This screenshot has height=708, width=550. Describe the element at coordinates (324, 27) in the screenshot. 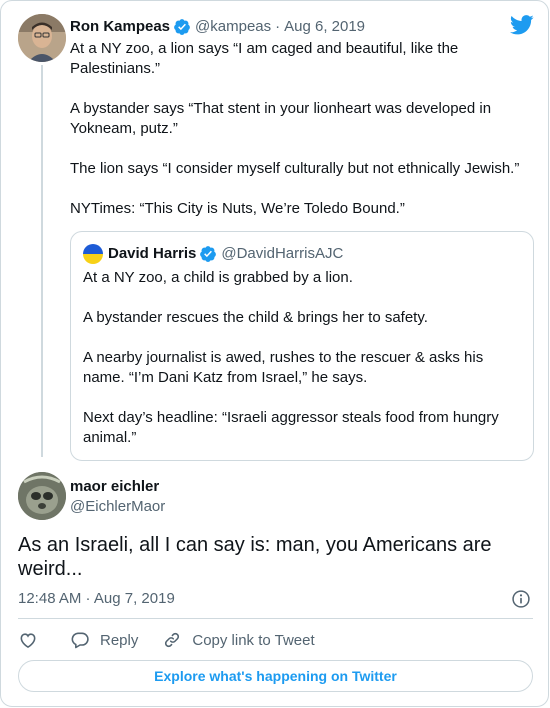

I see `tweet-date: Aug 6, 2019` at that location.